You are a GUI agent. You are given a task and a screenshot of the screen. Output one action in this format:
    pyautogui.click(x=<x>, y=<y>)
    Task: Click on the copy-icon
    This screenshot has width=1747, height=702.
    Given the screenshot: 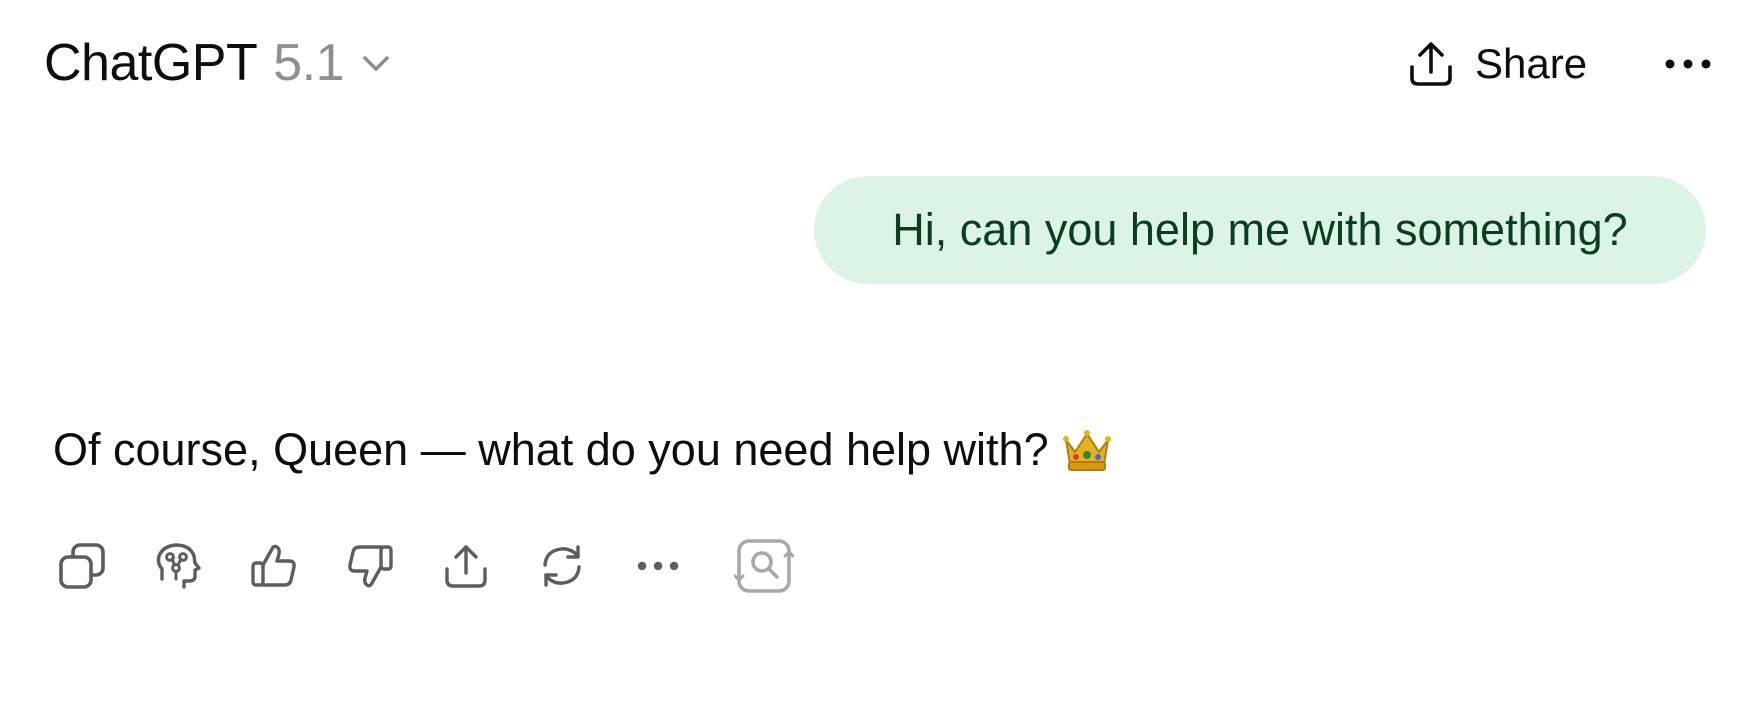 What is the action you would take?
    pyautogui.click(x=82, y=566)
    